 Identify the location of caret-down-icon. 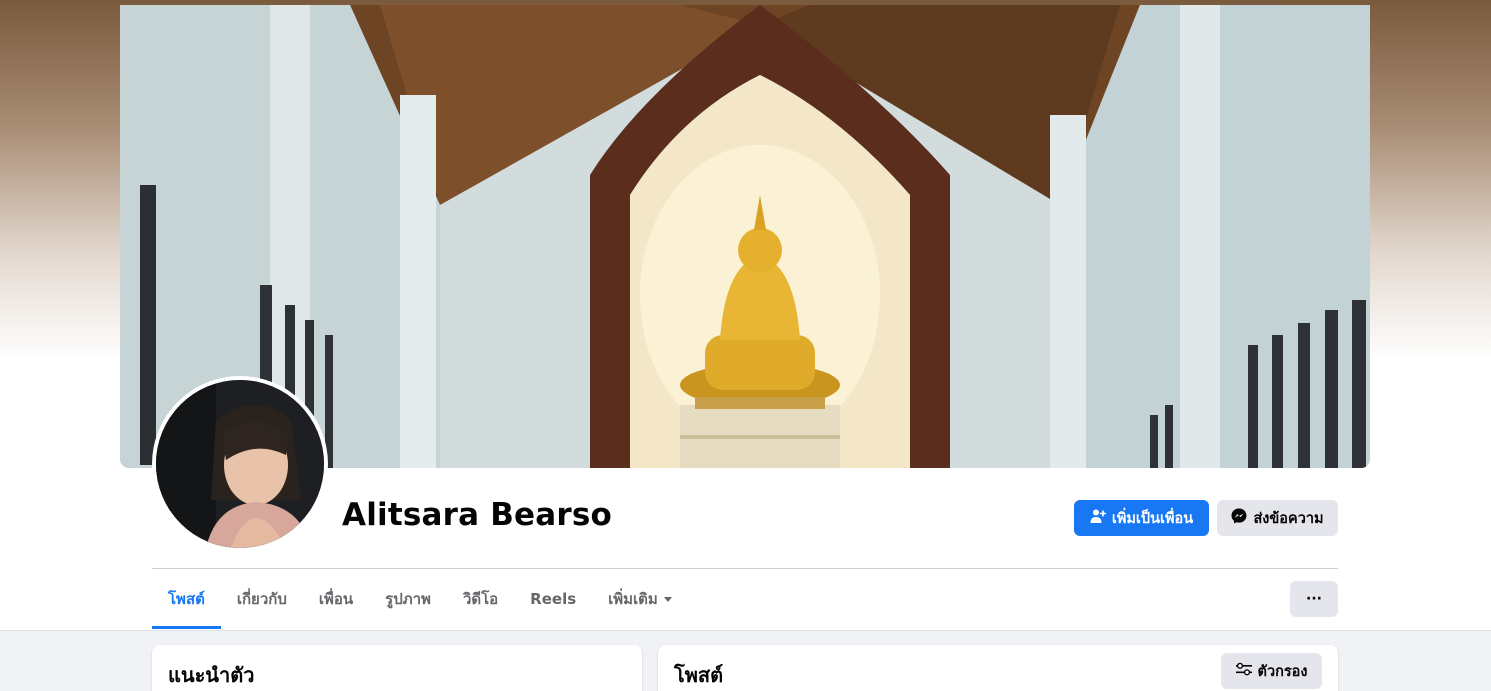
(667, 599).